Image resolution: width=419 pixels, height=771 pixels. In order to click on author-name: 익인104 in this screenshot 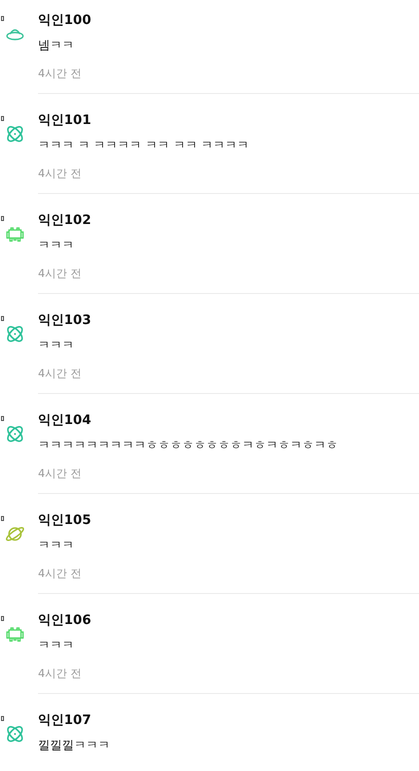, I will do `click(65, 421)`.